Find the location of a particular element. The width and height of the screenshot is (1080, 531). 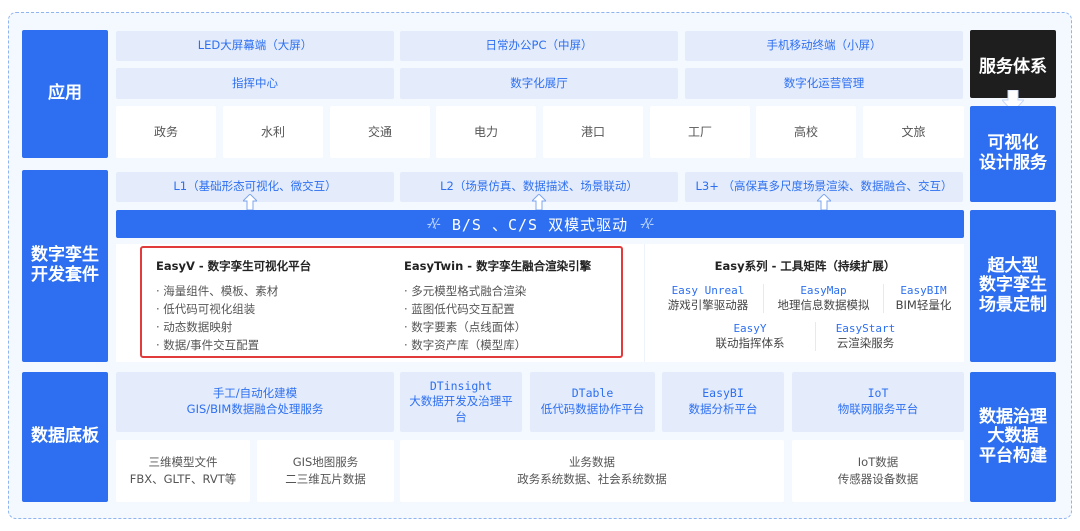

tool-item: Easy Unreal 游戏引擎驱动器 is located at coordinates (708, 298).